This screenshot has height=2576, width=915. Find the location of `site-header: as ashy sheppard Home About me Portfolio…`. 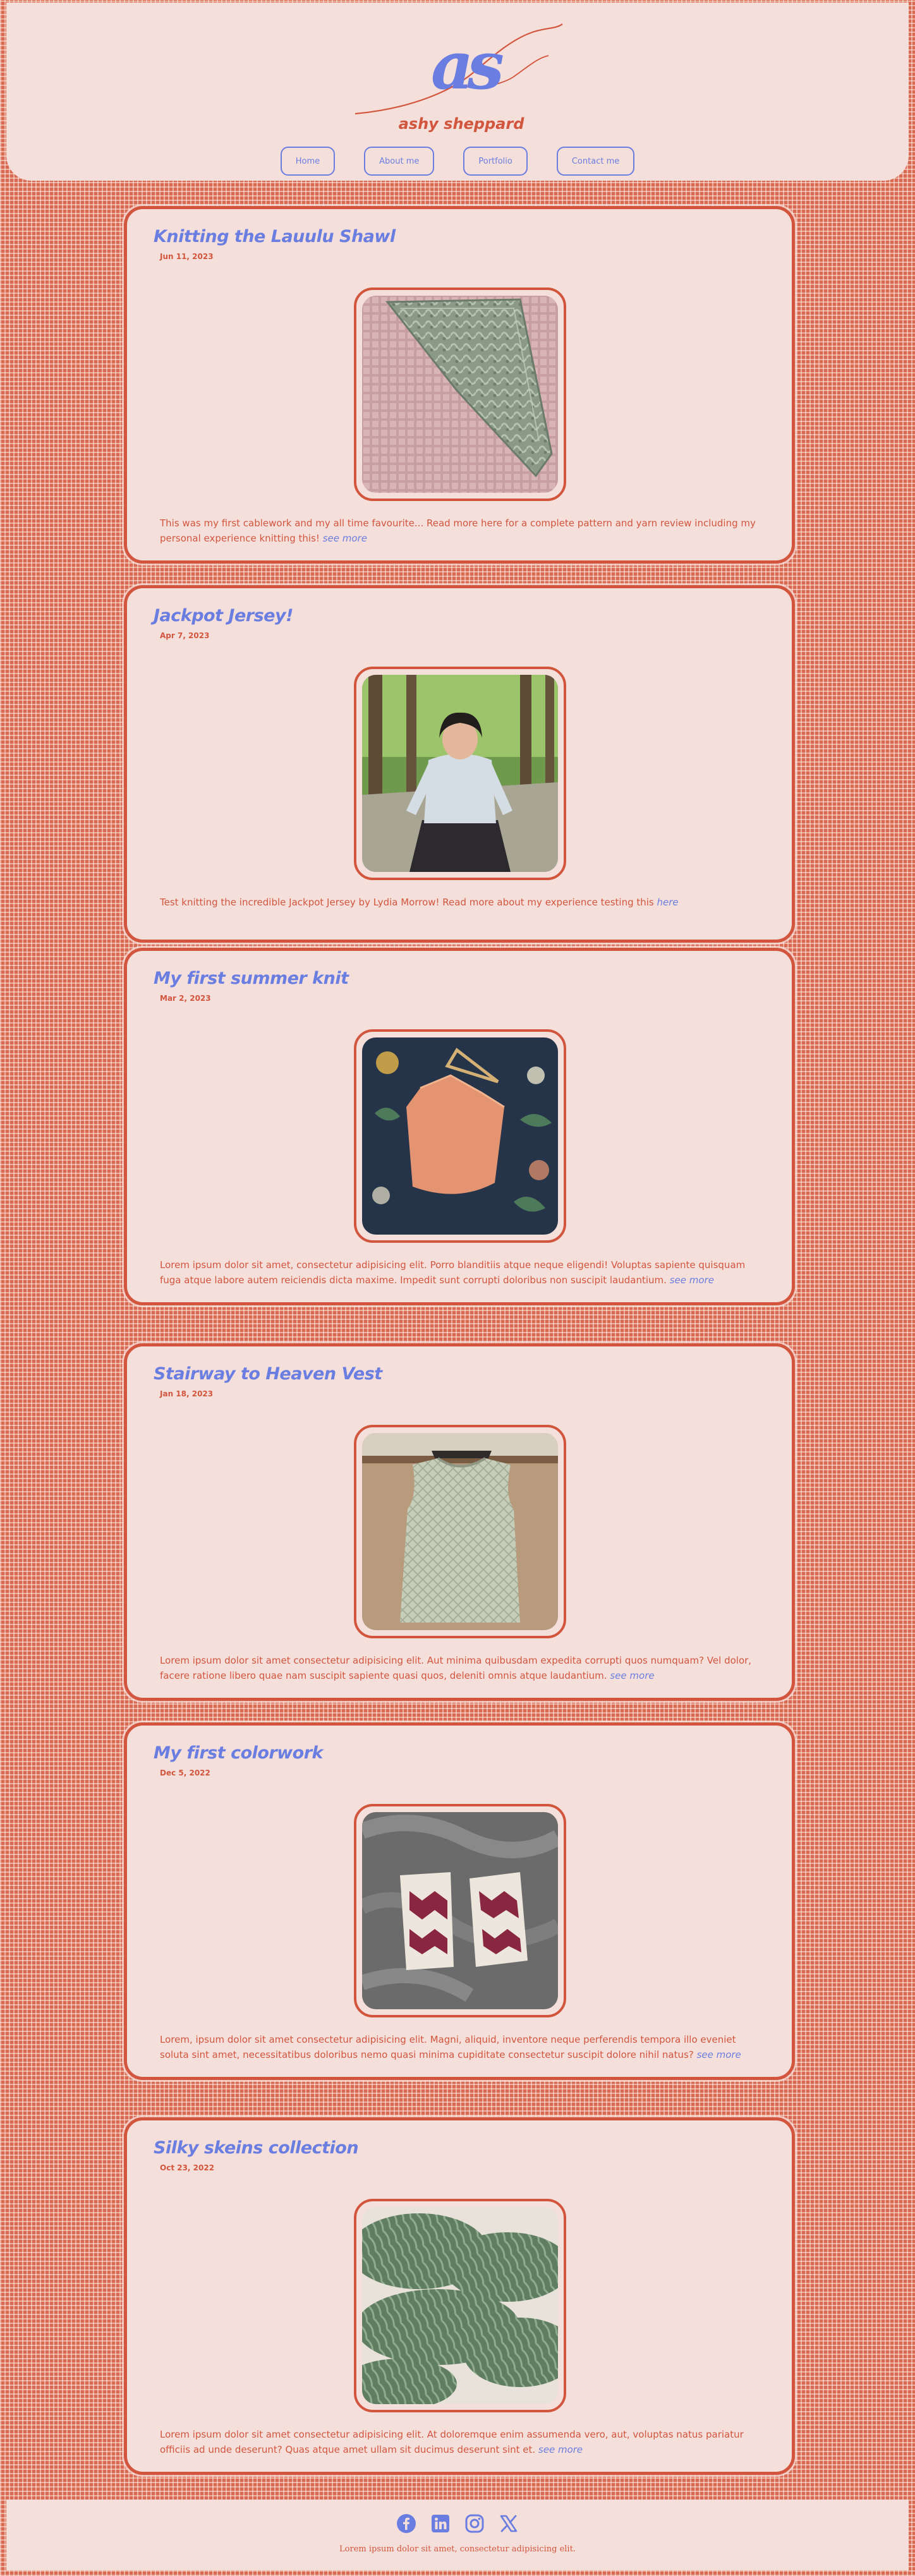

site-header: as ashy sheppard Home About me Portfolio… is located at coordinates (457, 92).